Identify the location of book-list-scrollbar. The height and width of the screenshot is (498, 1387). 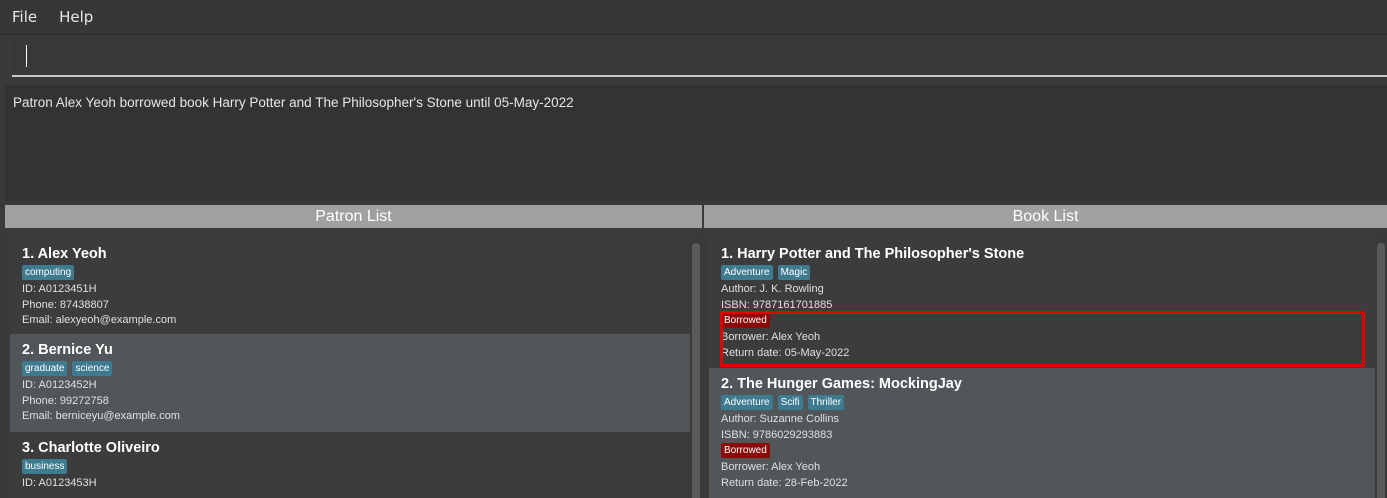
(1381, 370).